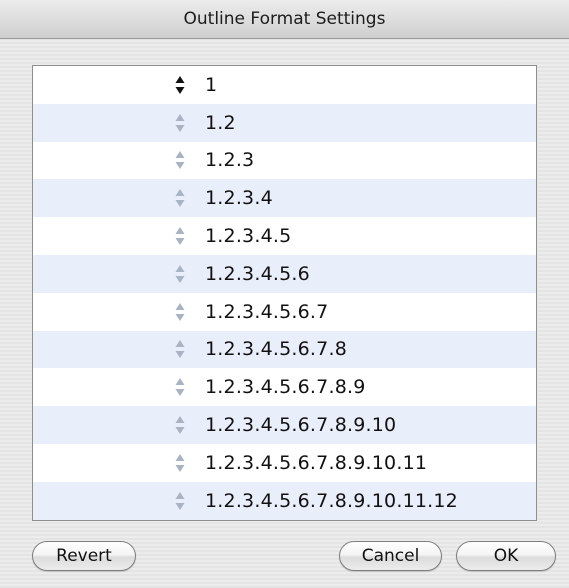 Image resolution: width=569 pixels, height=588 pixels. I want to click on outline-level-row: 1.2.3.4.5.6.7.8.9, so click(284, 387).